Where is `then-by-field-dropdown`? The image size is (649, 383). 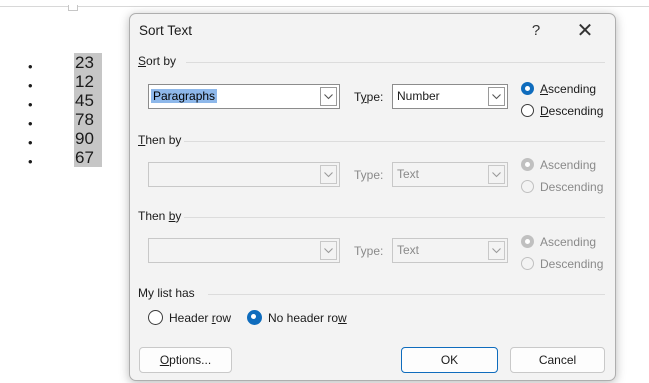
then-by-field-dropdown is located at coordinates (244, 174).